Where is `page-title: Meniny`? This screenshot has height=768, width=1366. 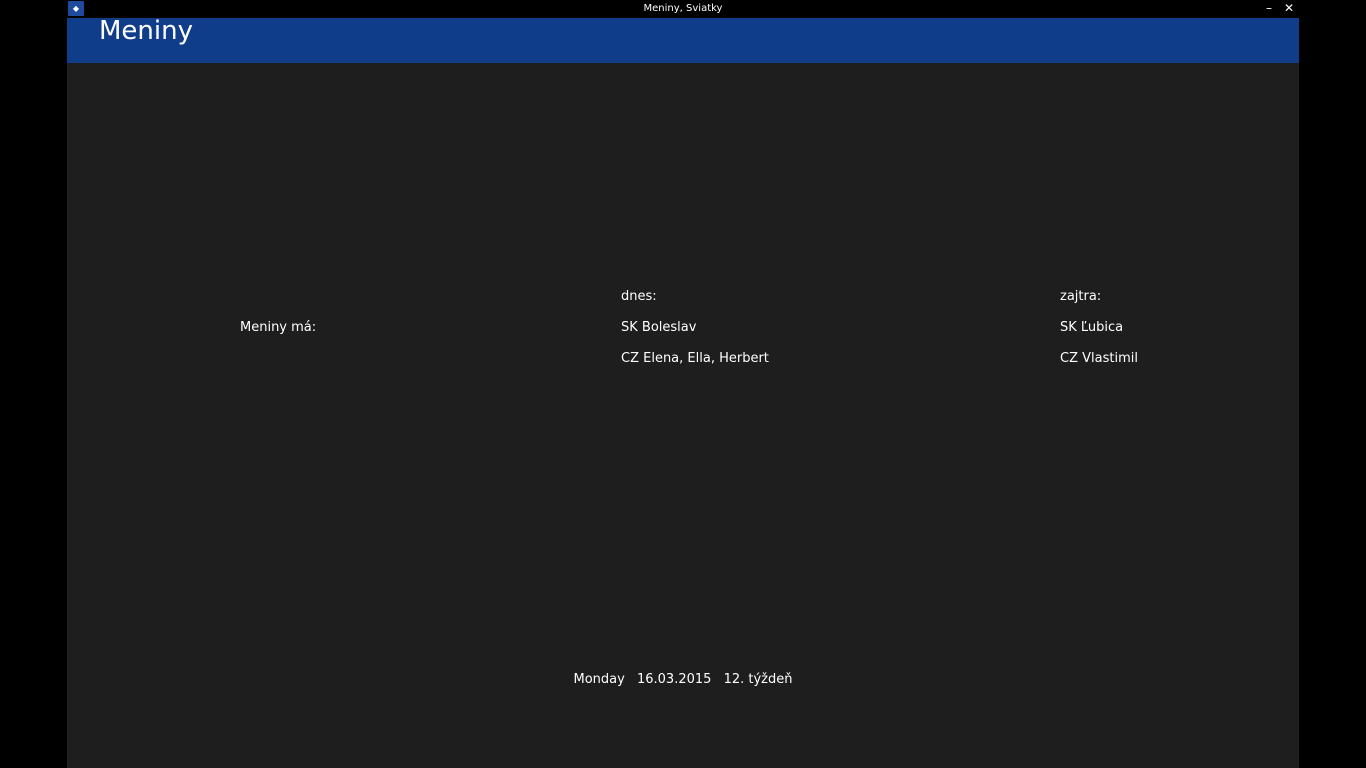 page-title: Meniny is located at coordinates (146, 31).